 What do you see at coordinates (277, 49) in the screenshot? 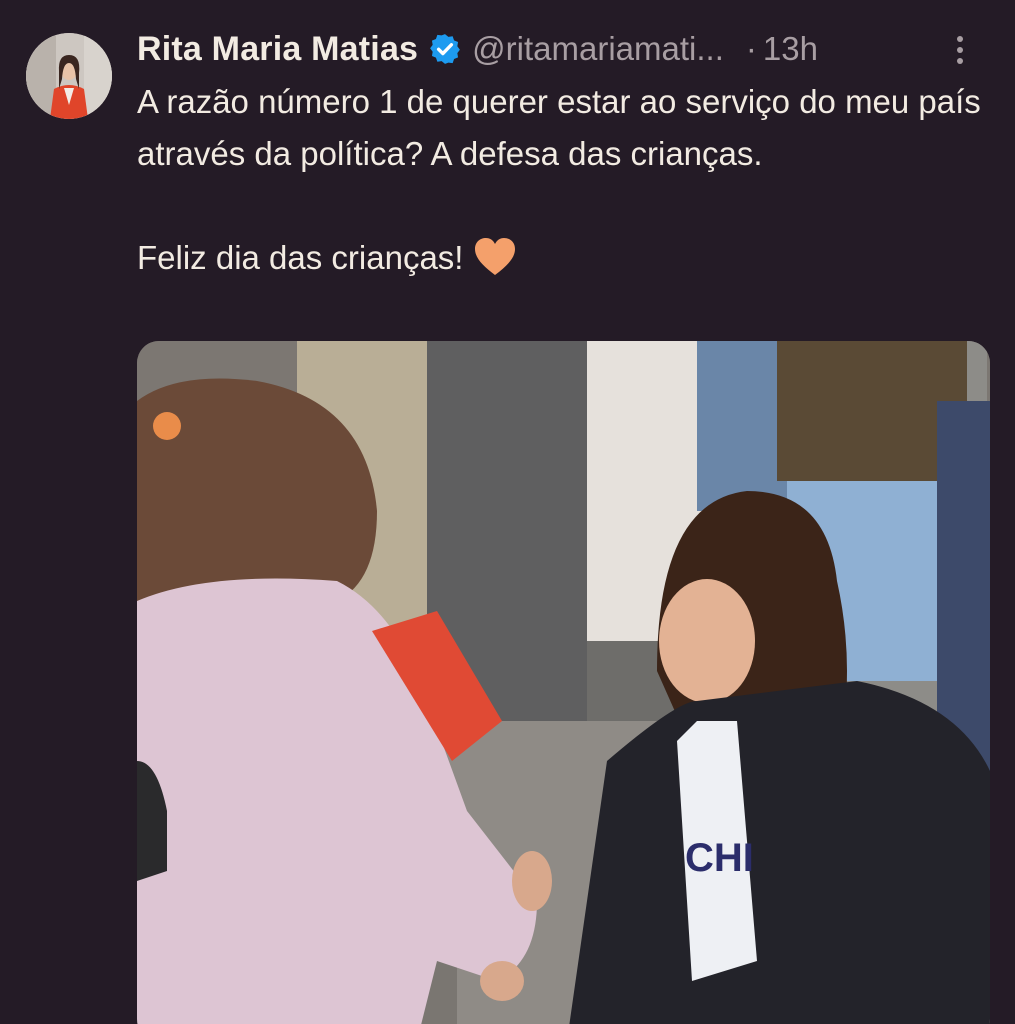
I see `author-name: Rita Maria Matias` at bounding box center [277, 49].